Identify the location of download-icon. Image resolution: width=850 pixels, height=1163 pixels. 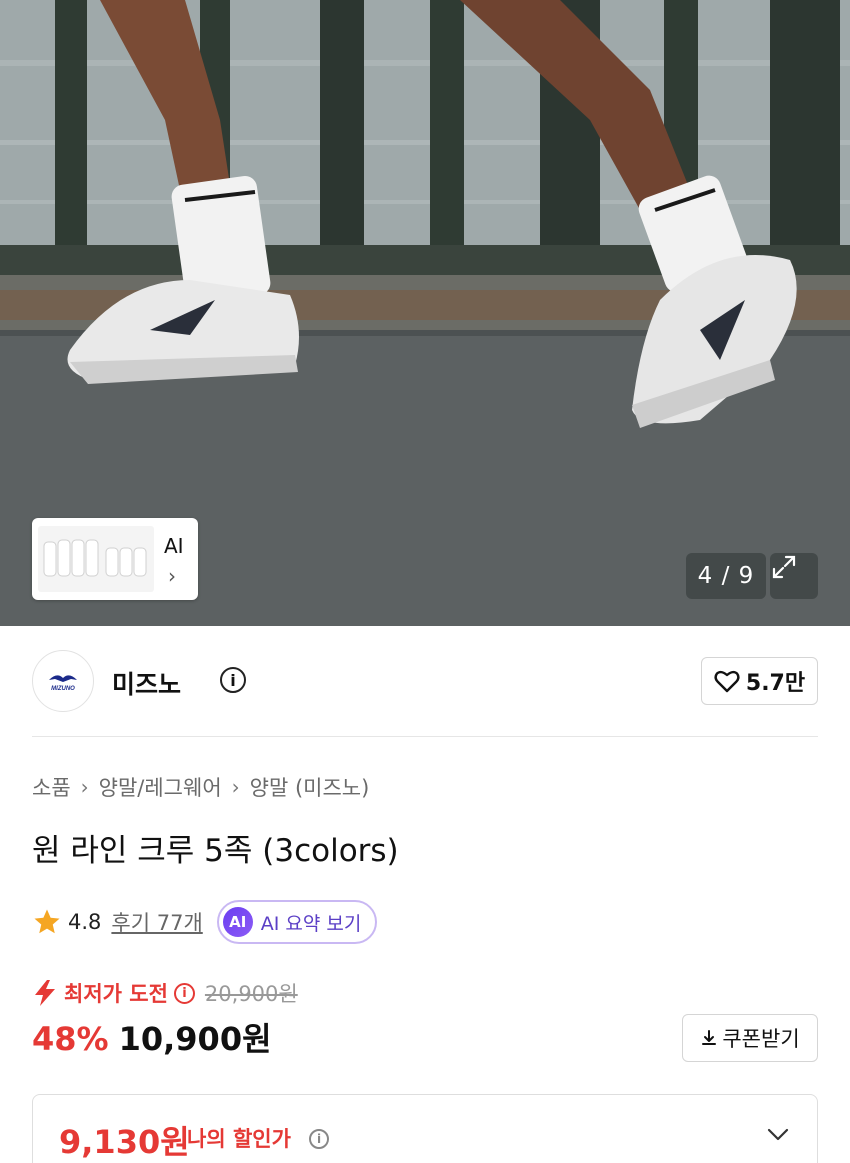
(709, 1037).